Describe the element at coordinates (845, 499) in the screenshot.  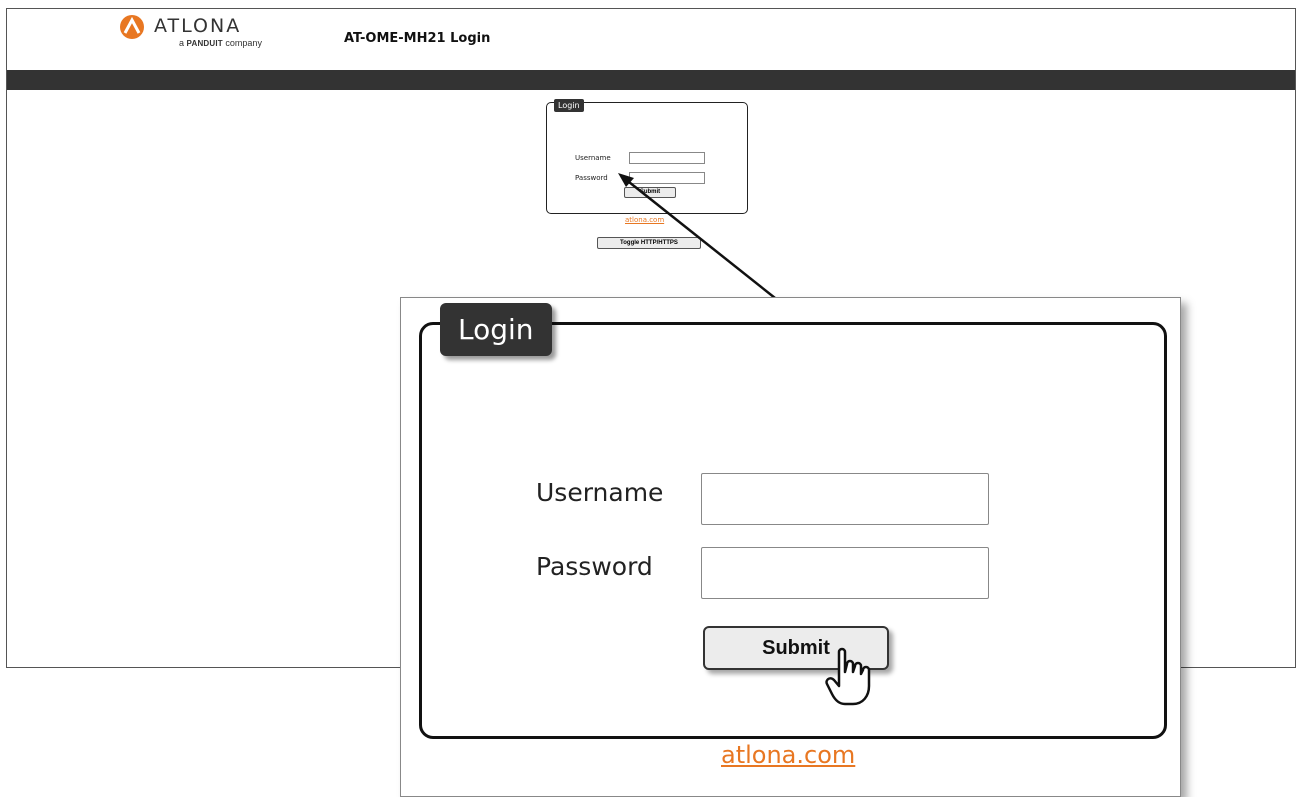
I see `zoom-username-input` at that location.